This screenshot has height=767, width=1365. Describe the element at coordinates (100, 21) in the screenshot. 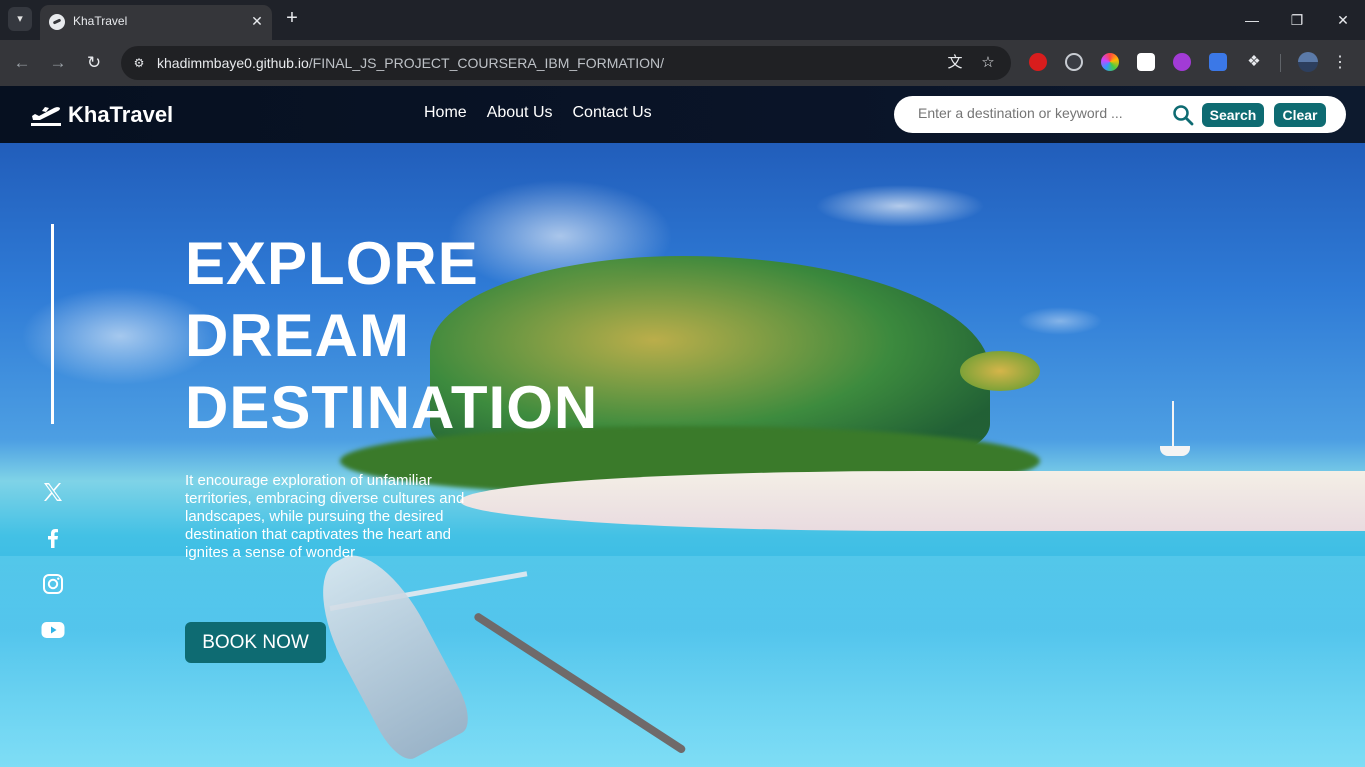

I see `tab-title: KhaTravel` at that location.